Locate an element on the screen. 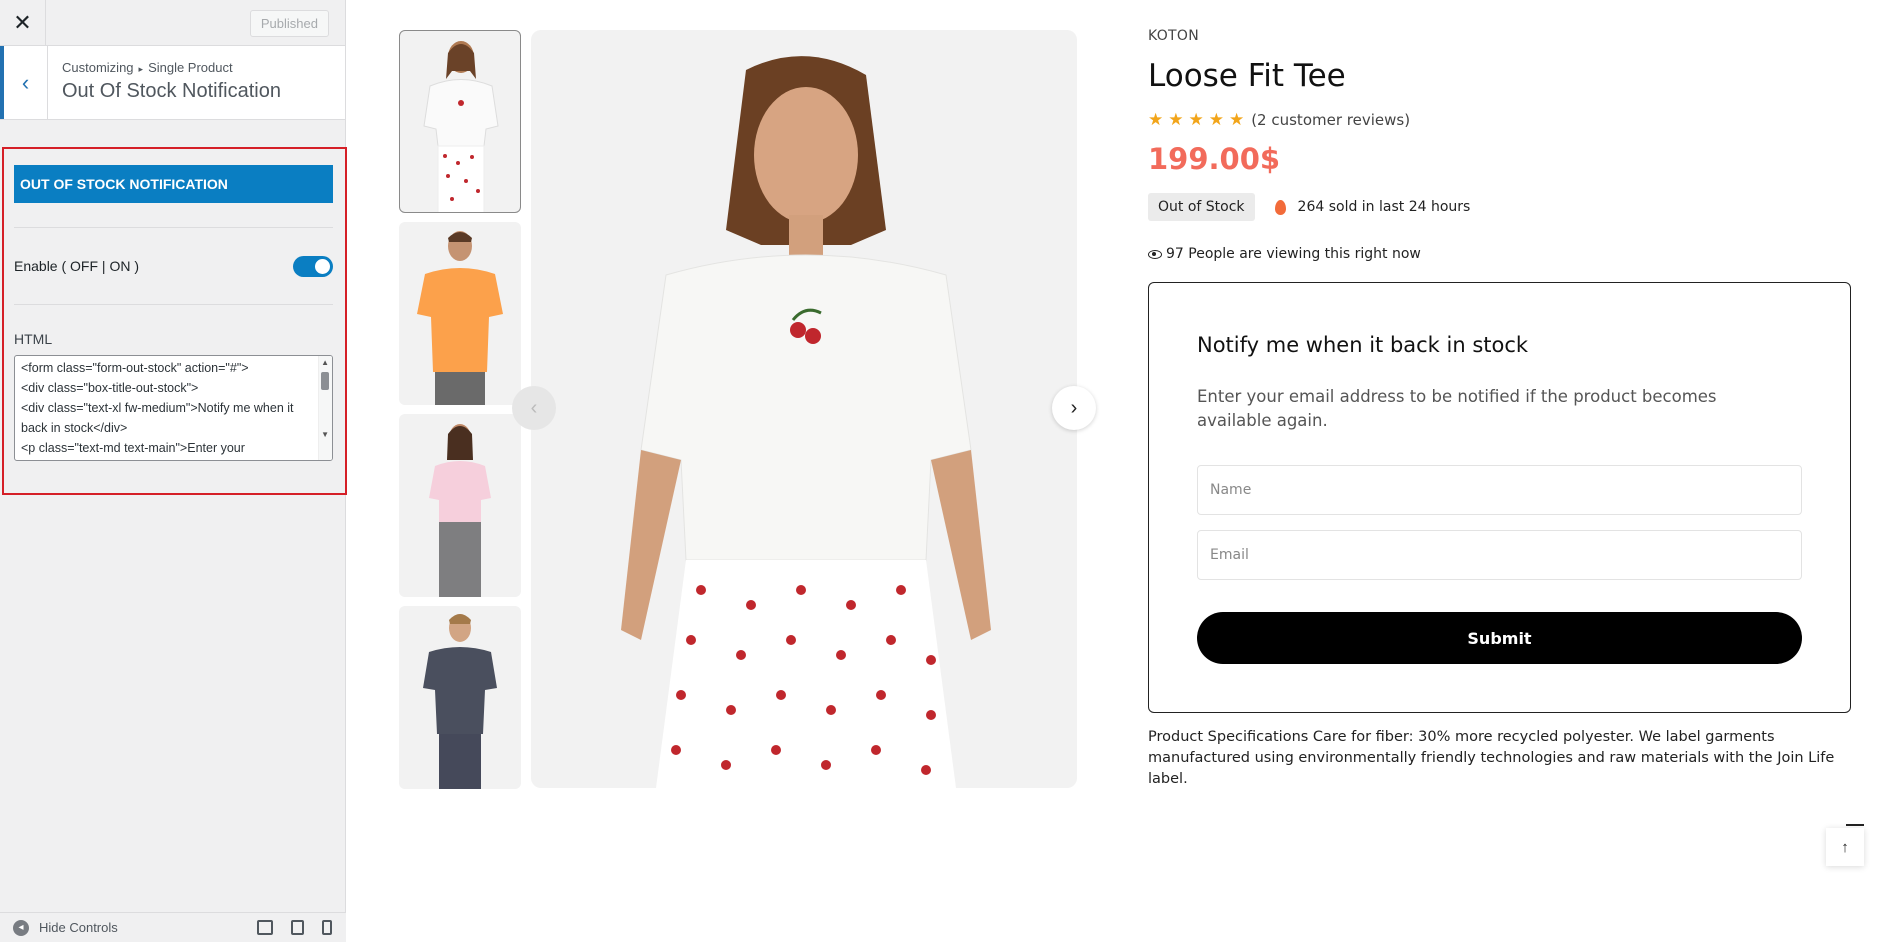 This screenshot has height=942, width=1904. back-button: ‹ is located at coordinates (24, 82).